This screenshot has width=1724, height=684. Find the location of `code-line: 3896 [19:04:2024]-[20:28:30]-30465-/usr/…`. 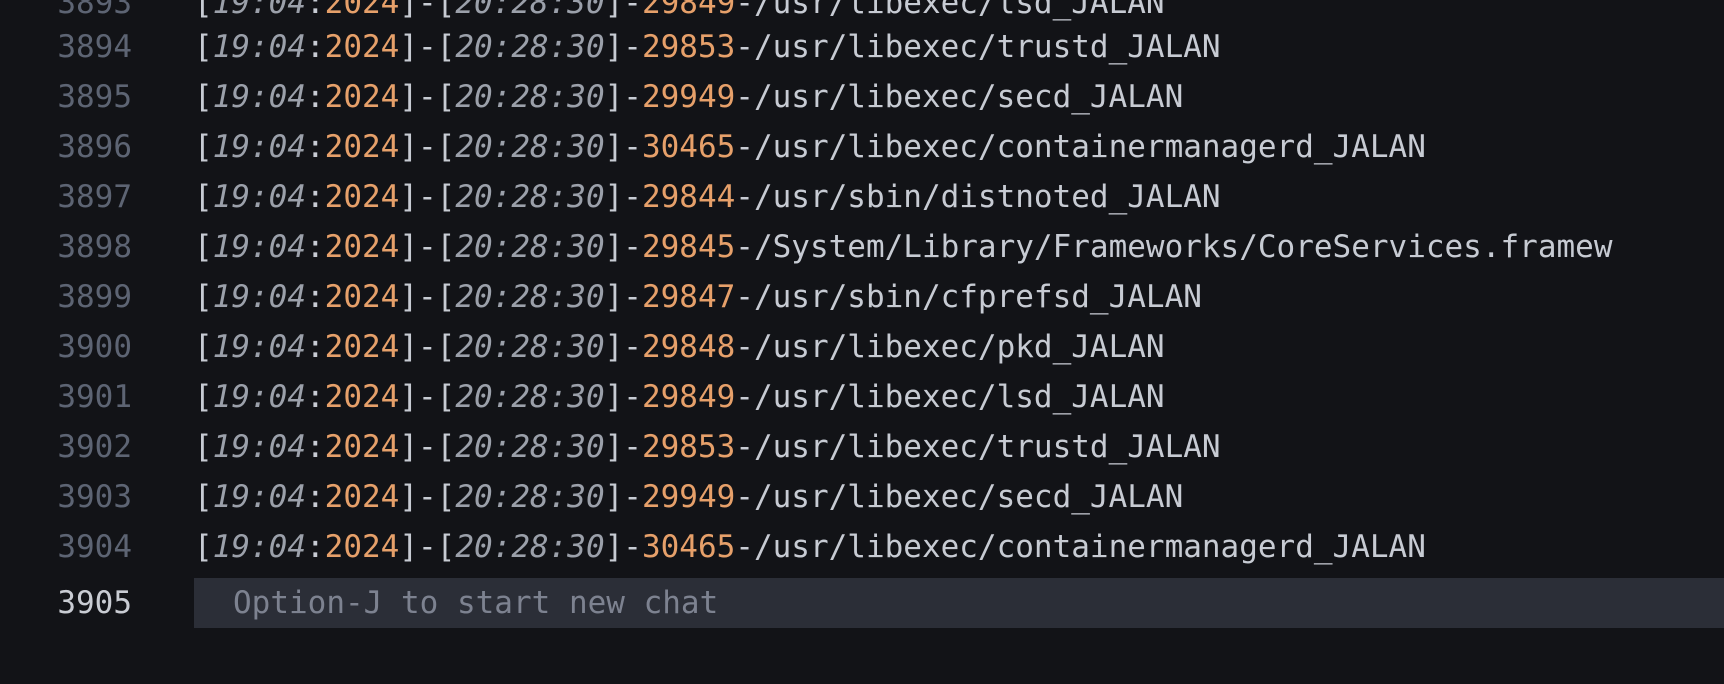

code-line: 3896 [19:04:2024]-[20:28:30]-30465-/usr/… is located at coordinates (862, 147).